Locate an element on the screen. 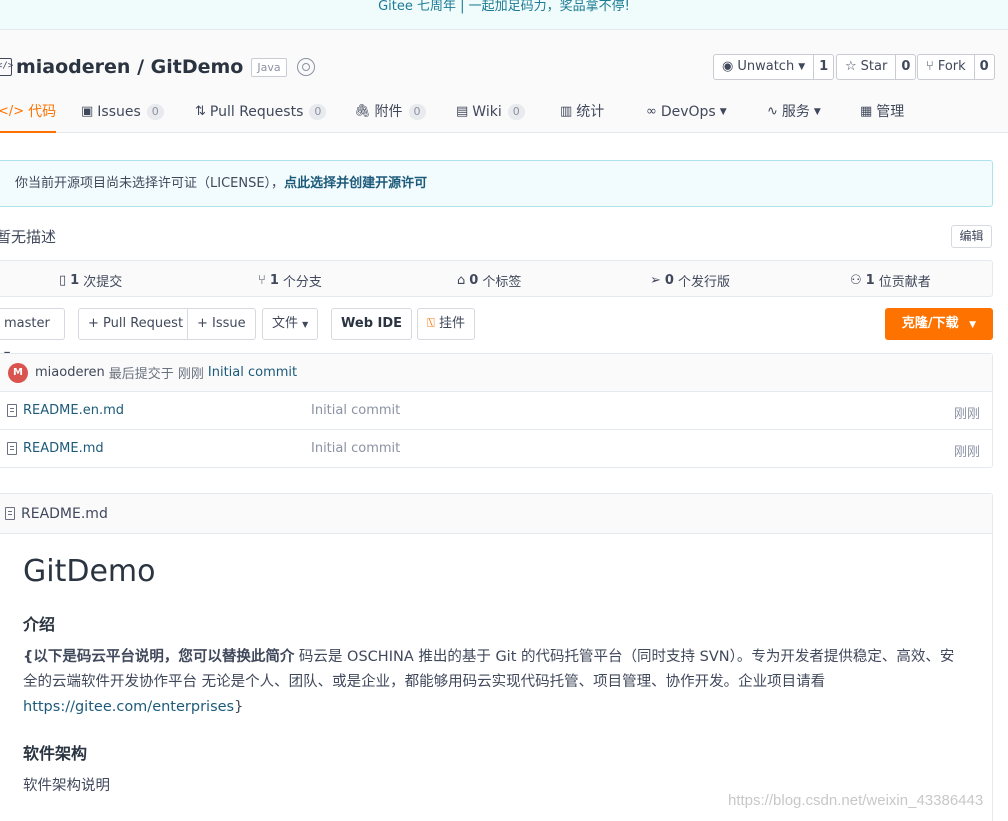 The image size is (1008, 821). fork-label: Fork is located at coordinates (951, 66).